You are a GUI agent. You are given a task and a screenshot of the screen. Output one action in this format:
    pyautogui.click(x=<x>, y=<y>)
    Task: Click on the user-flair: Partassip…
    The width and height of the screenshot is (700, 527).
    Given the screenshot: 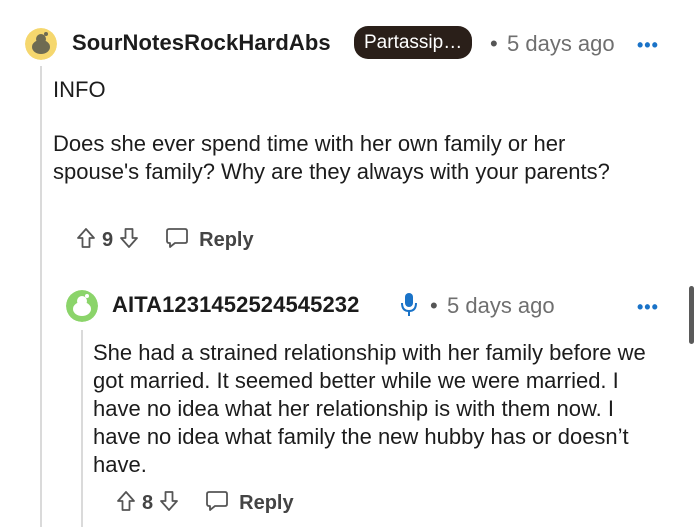 What is the action you would take?
    pyautogui.click(x=413, y=42)
    